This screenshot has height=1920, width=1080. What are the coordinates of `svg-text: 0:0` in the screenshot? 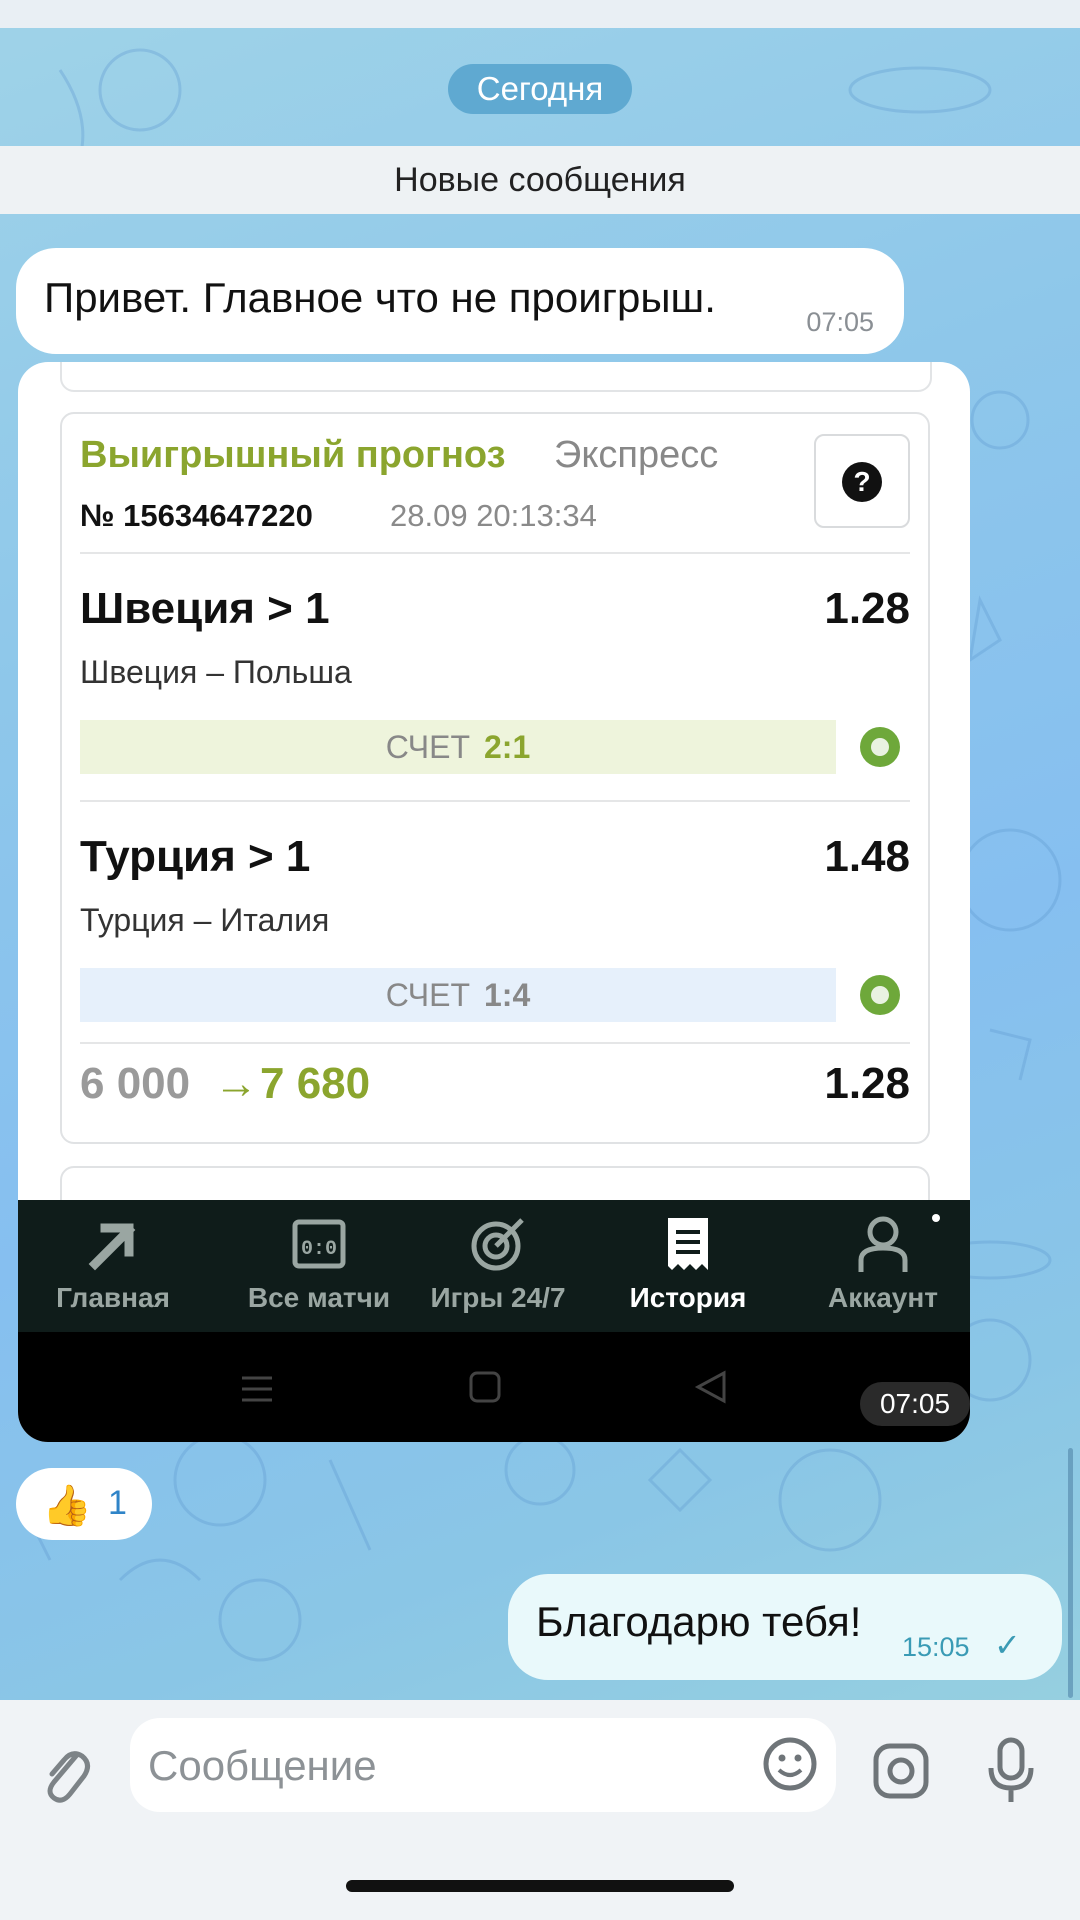 It's located at (319, 1249).